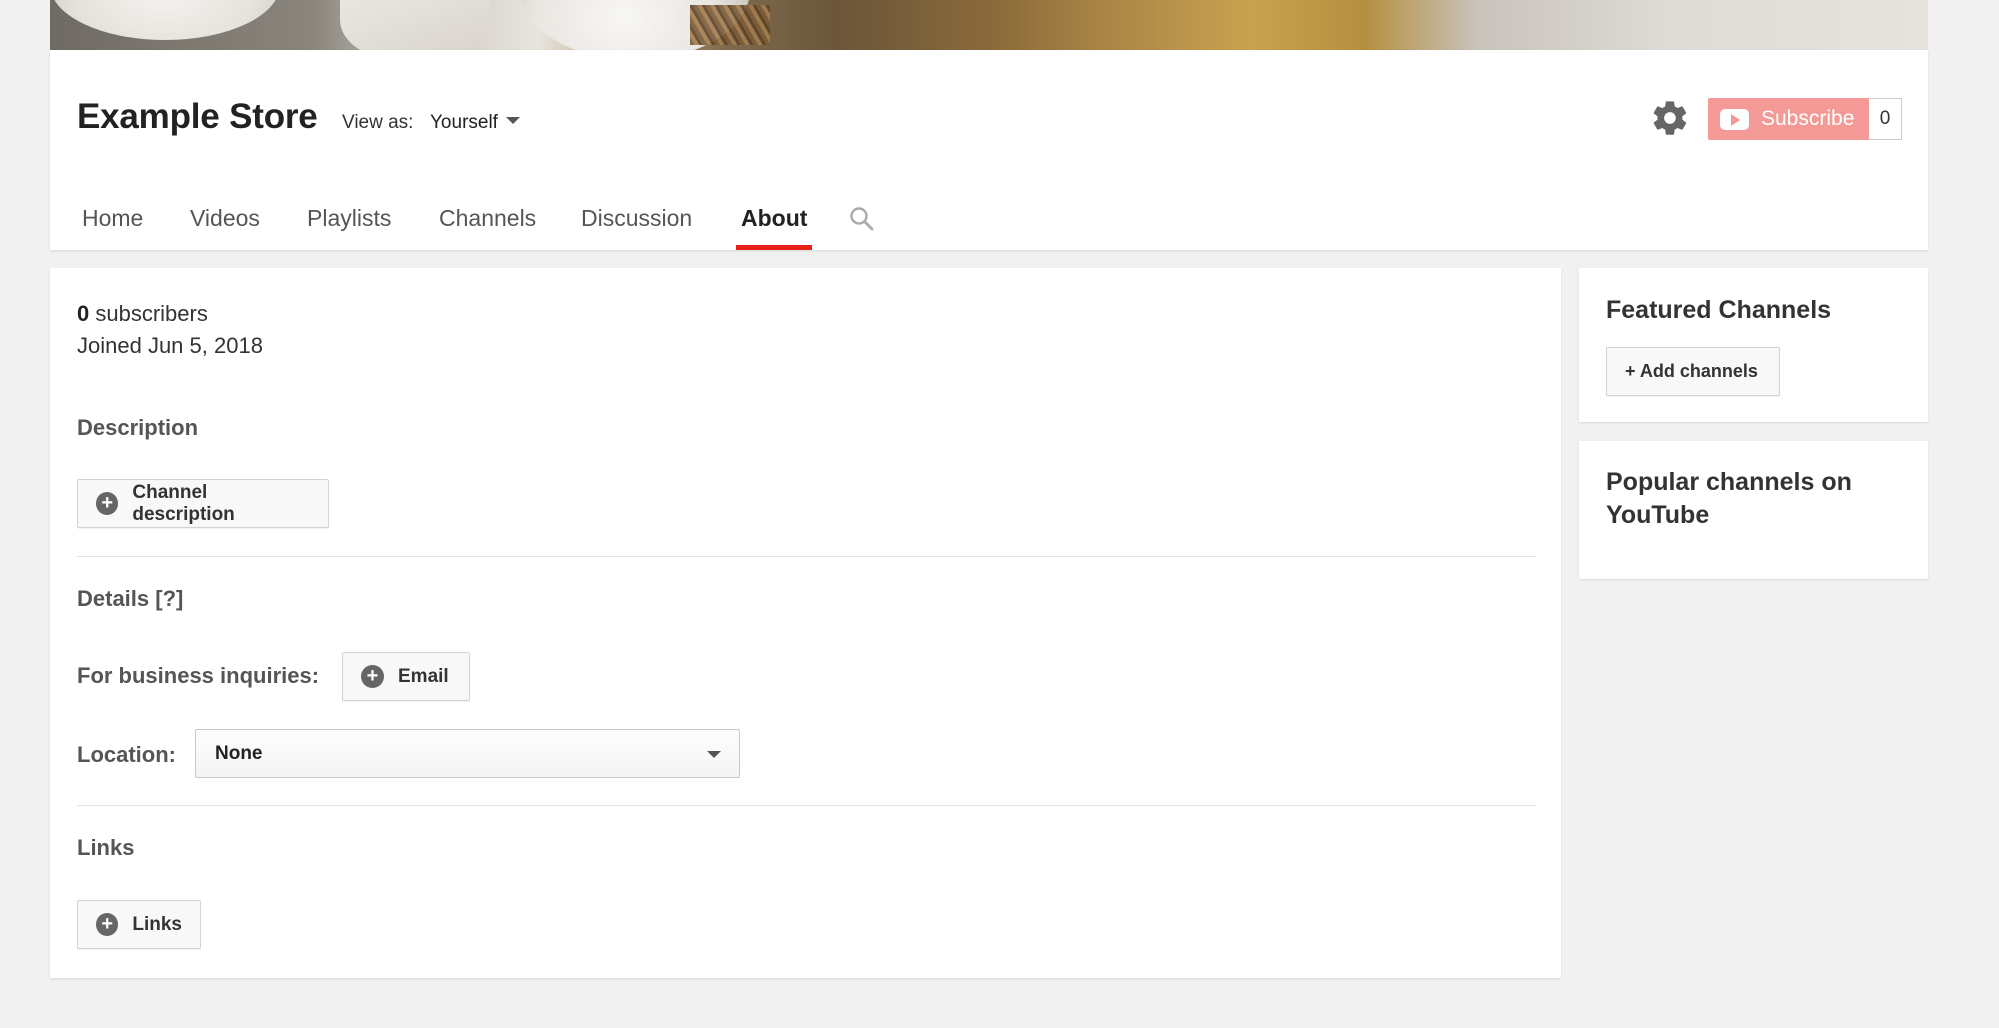  Describe the element at coordinates (467, 753) in the screenshot. I see `location-select: None` at that location.